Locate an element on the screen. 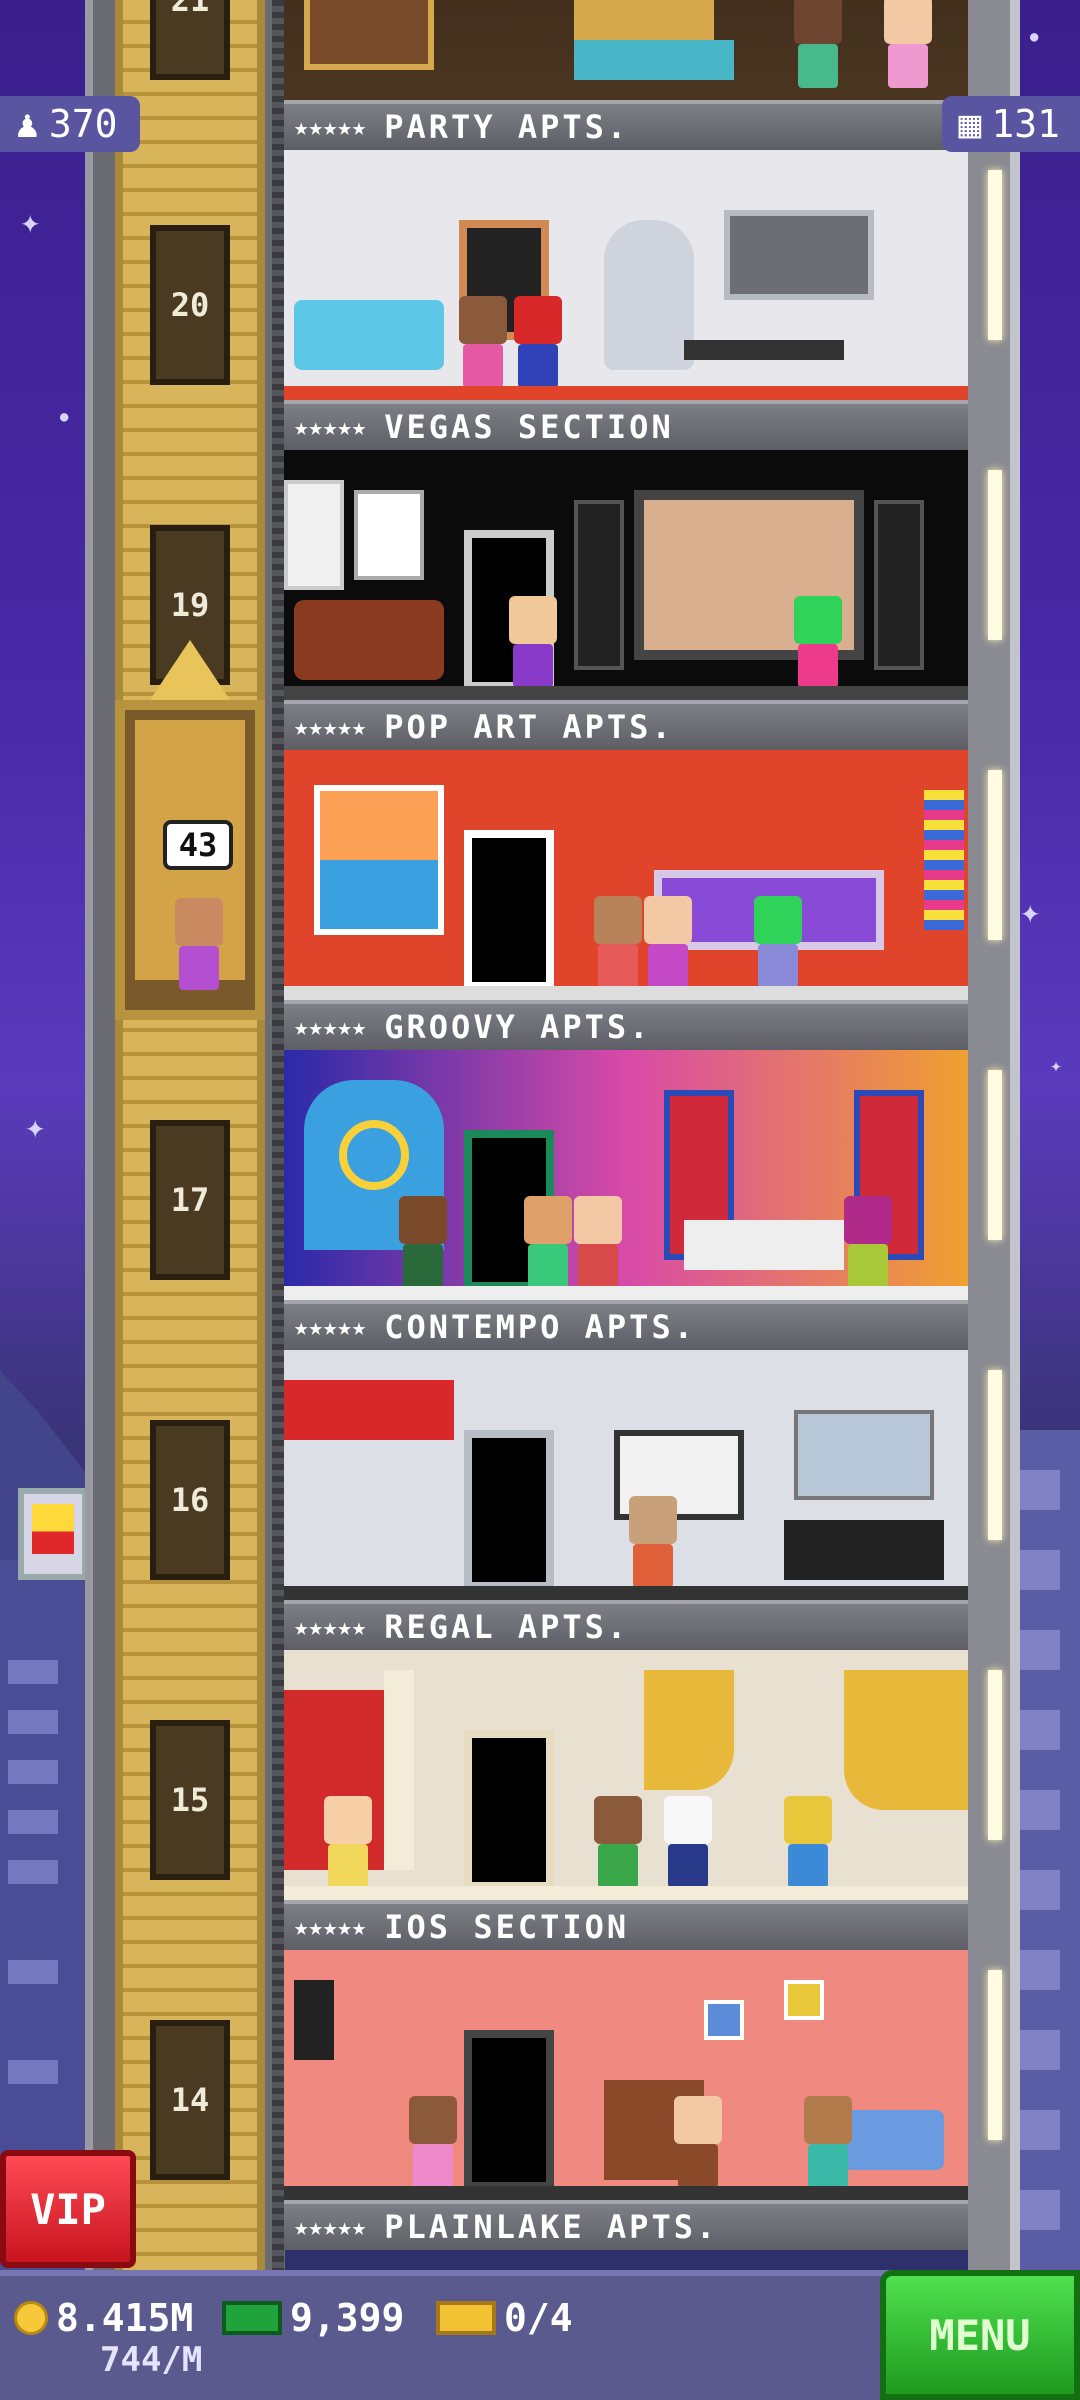 The width and height of the screenshot is (1080, 2400). shaft-floor-number: 17 is located at coordinates (190, 1200).